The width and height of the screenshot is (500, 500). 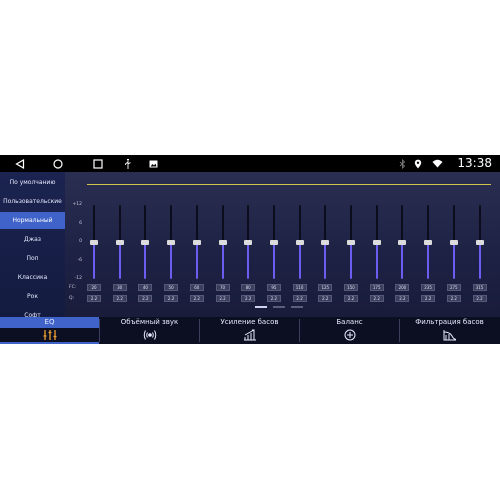 I want to click on preset-item: Рок, so click(x=32, y=296).